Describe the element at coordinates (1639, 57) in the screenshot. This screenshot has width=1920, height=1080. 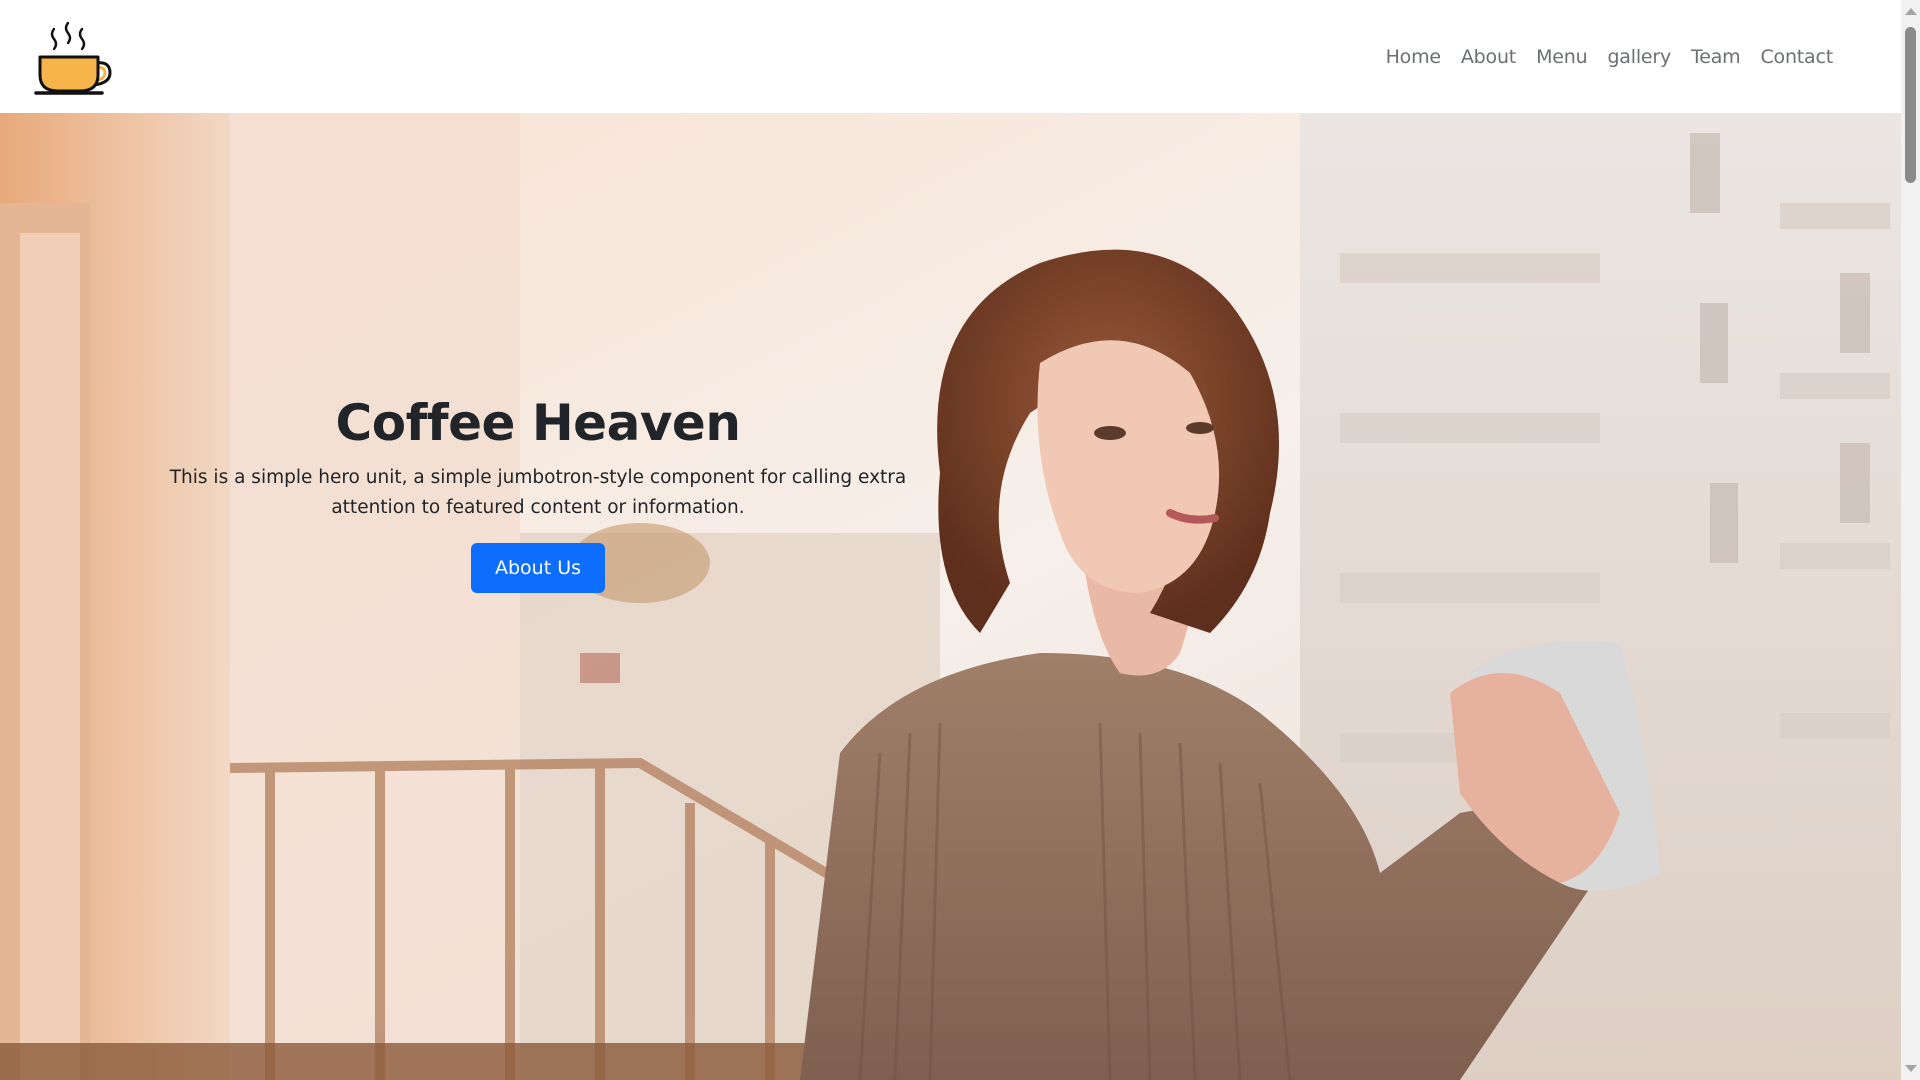
I see `nav-link-gallery: gallery` at that location.